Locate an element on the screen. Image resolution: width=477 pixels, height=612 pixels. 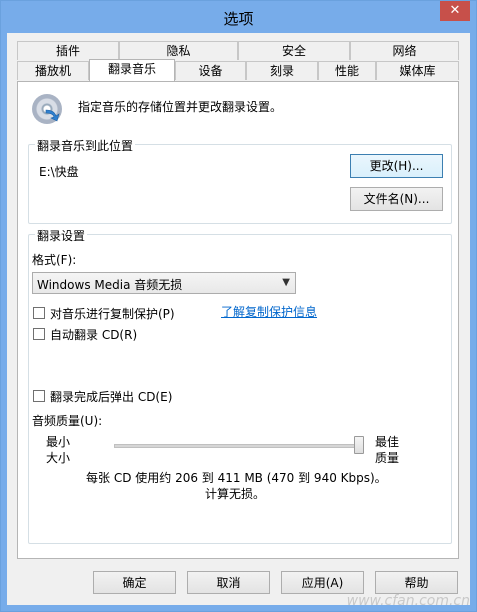
quality-info-line1: 每张 CD 使用约 206 到 411 MB (470 到 940 Kbps)。 is located at coordinates (236, 478).